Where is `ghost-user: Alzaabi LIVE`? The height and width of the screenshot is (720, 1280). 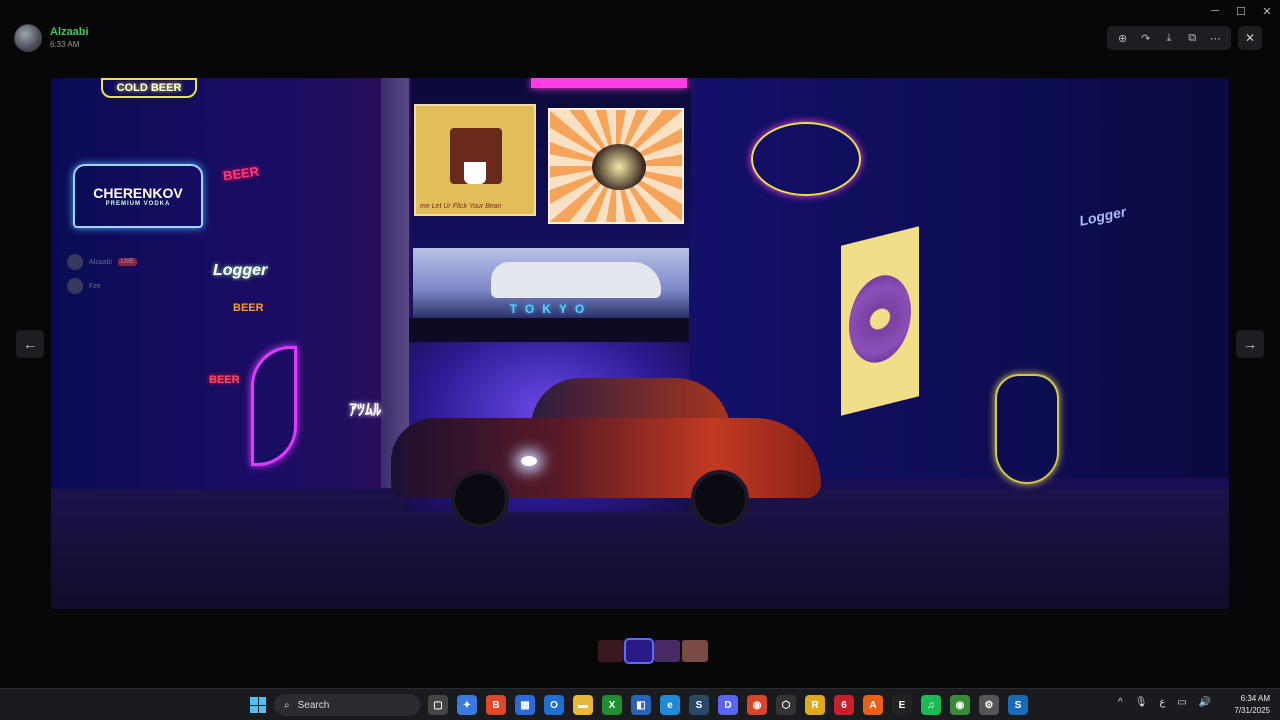 ghost-user: Alzaabi LIVE is located at coordinates (102, 262).